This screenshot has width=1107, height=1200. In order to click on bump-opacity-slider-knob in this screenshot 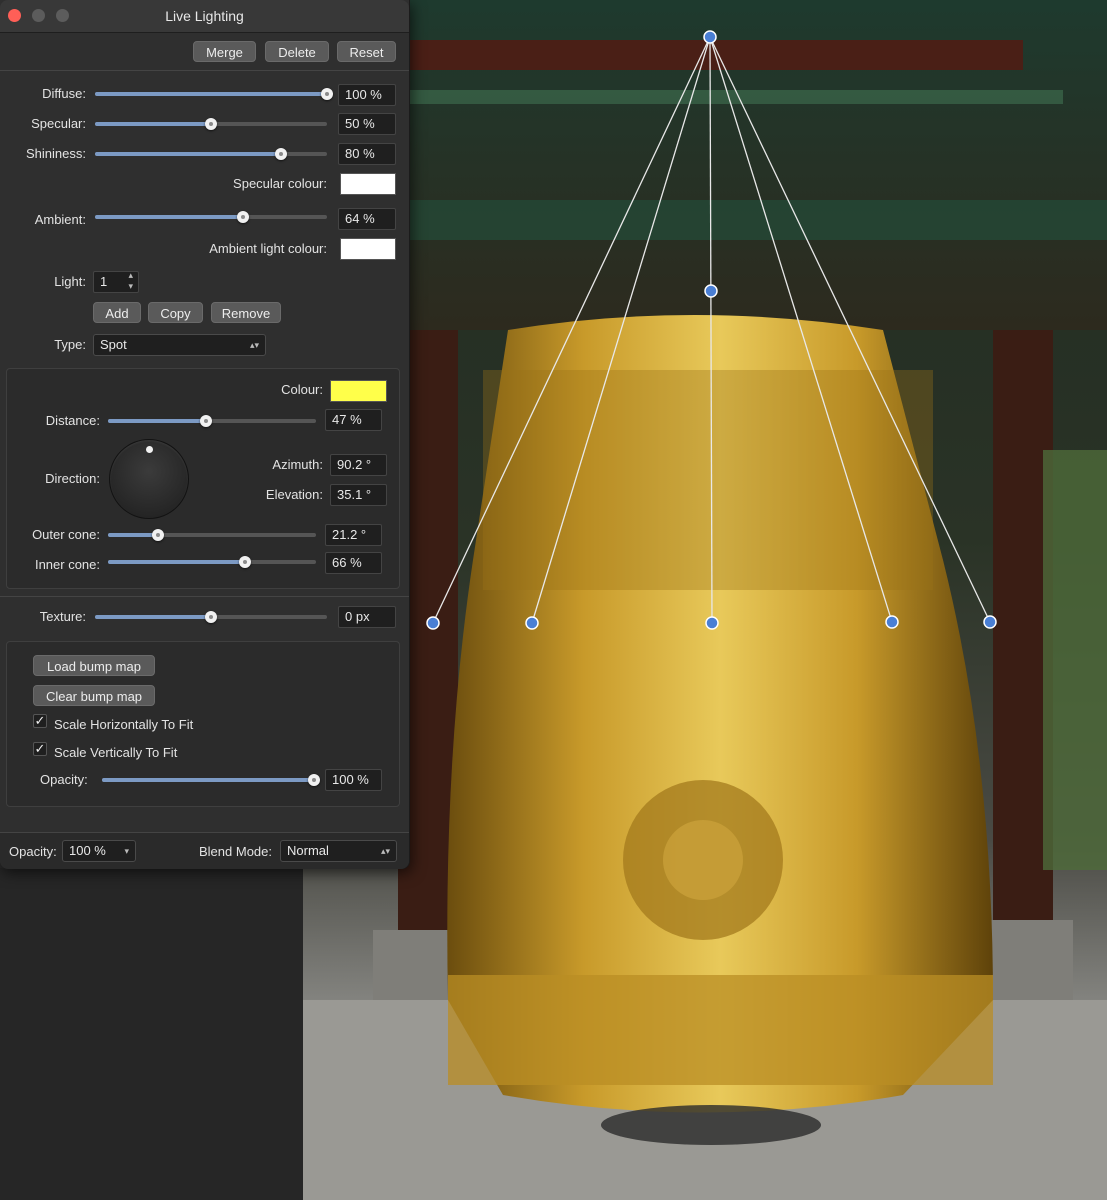, I will do `click(314, 780)`.